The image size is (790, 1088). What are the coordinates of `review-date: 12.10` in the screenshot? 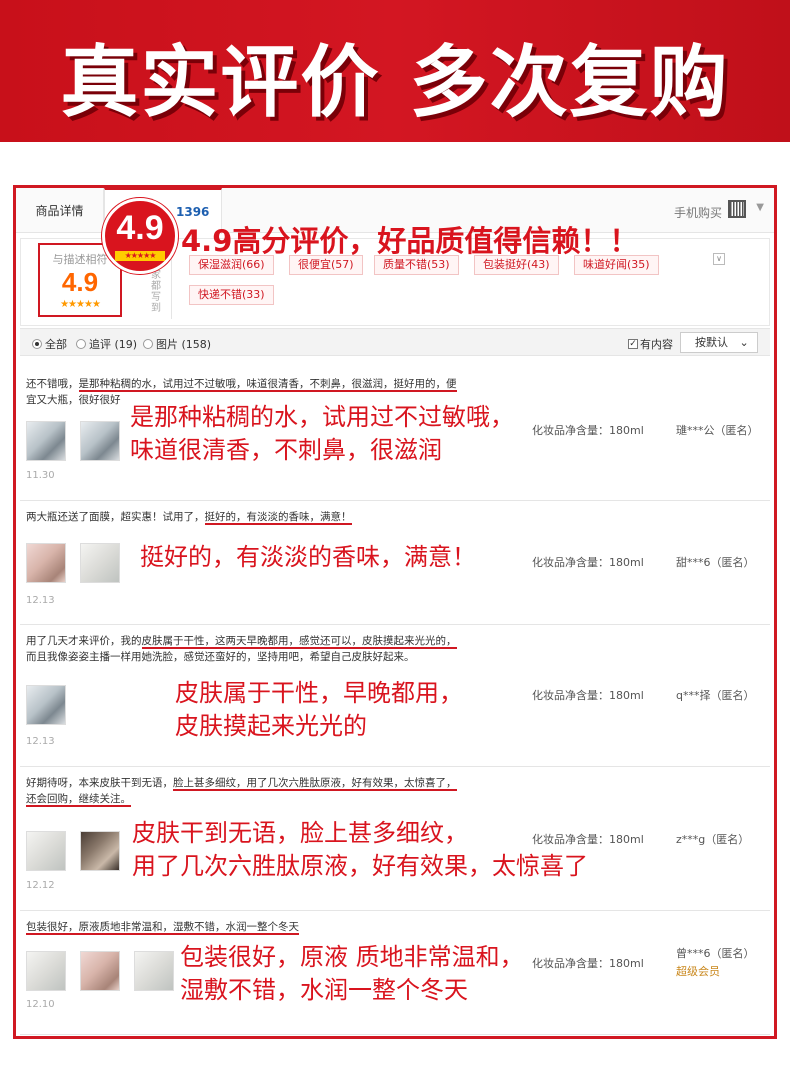 It's located at (40, 1004).